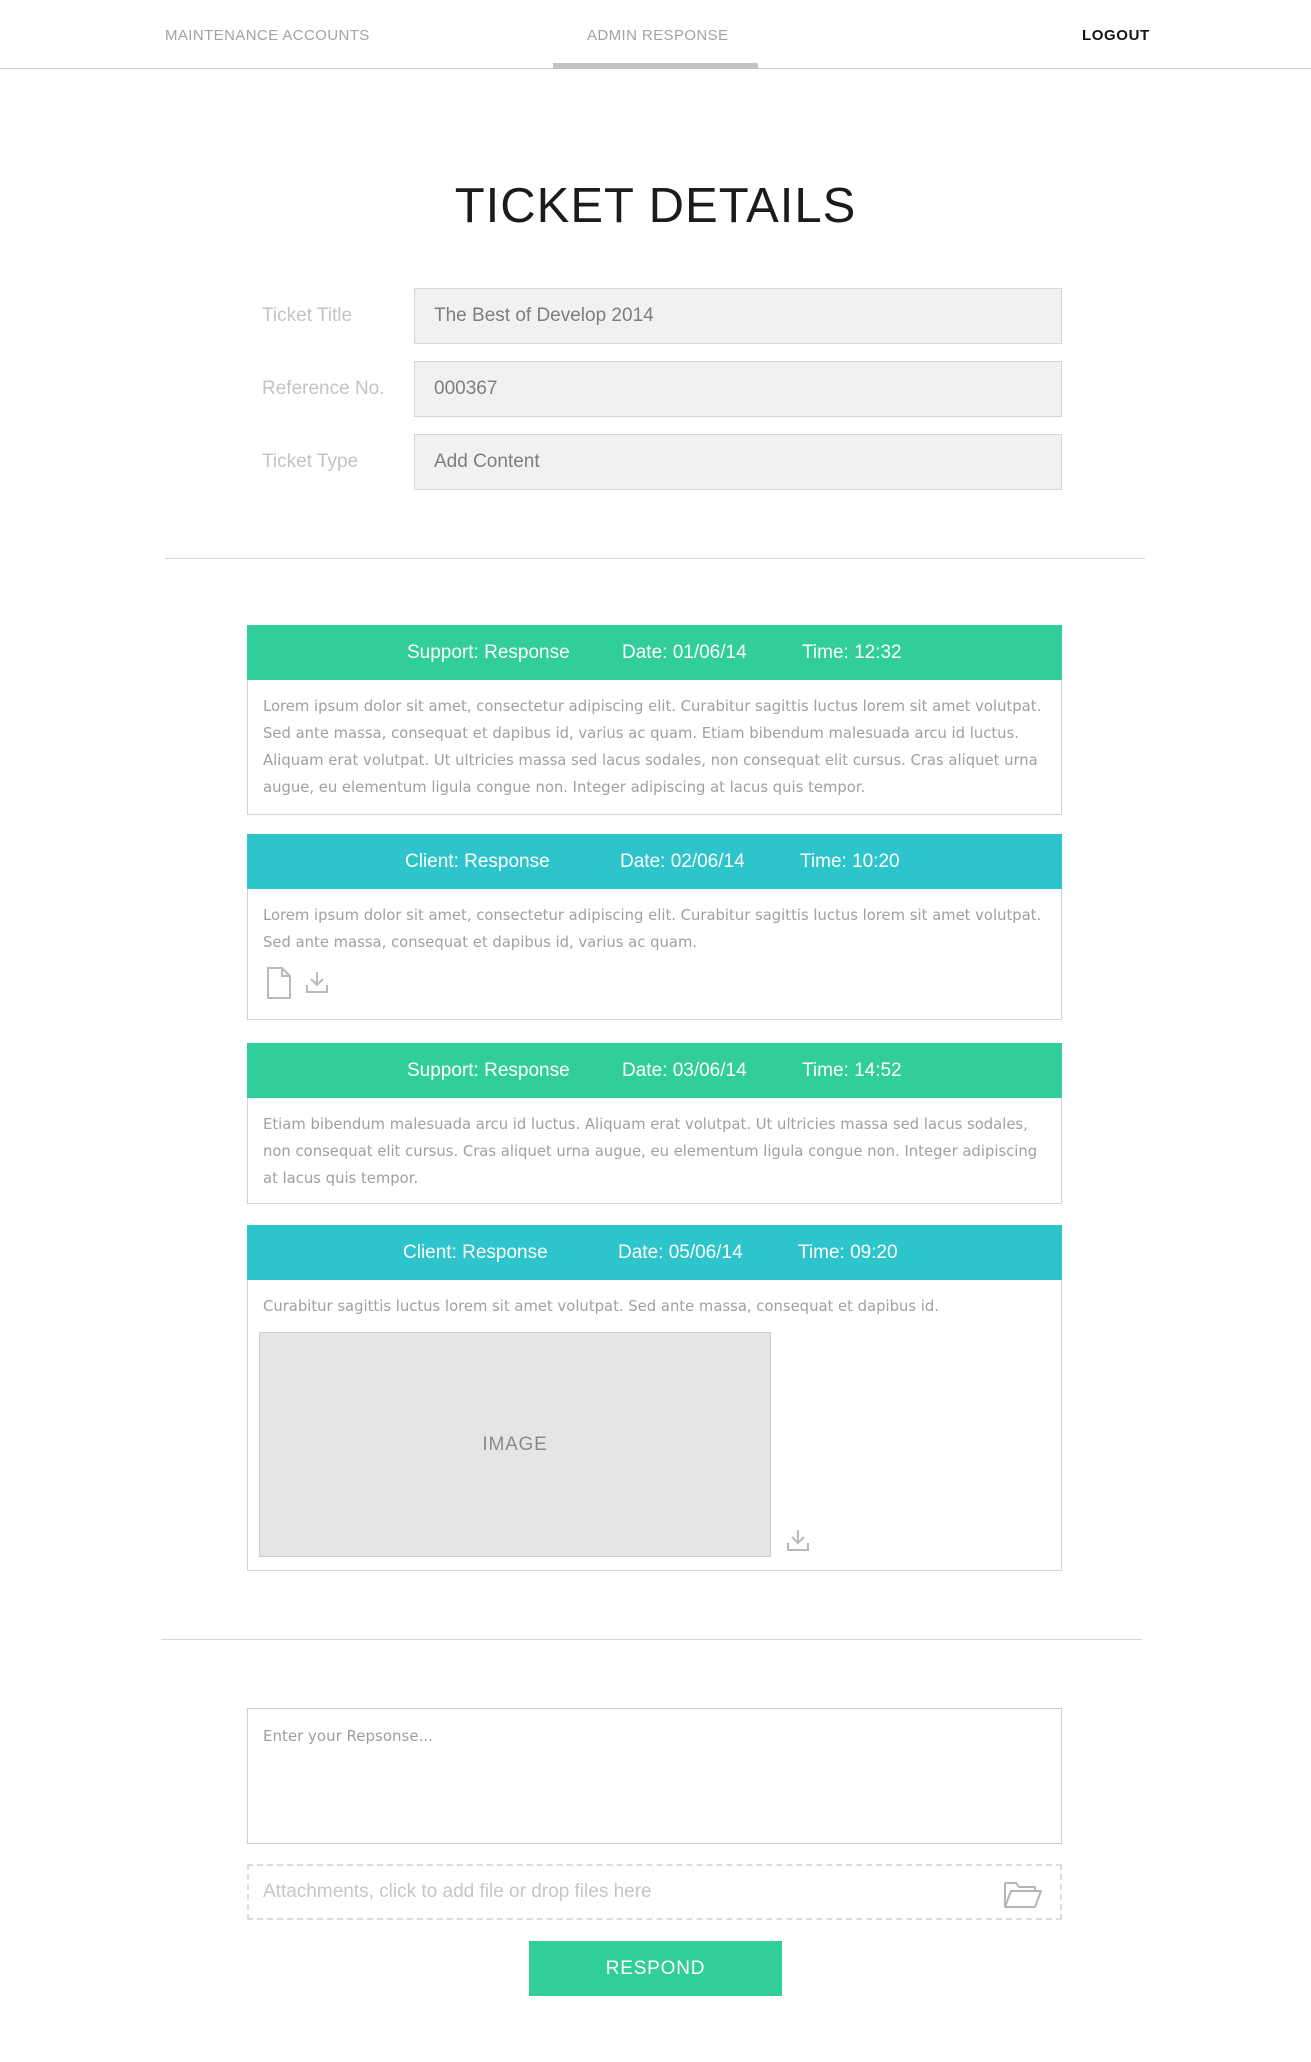 The width and height of the screenshot is (1311, 2062). What do you see at coordinates (310, 461) in the screenshot?
I see `ticket-type-label: Ticket Type` at bounding box center [310, 461].